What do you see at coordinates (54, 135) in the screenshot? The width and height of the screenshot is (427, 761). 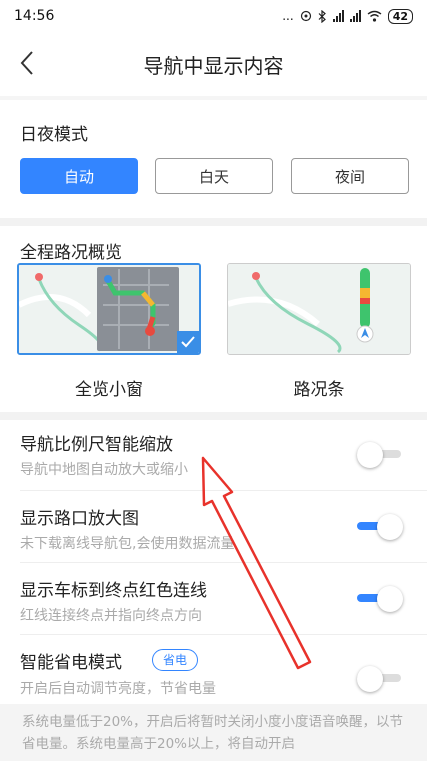 I see `day-night-title: 日夜模式` at bounding box center [54, 135].